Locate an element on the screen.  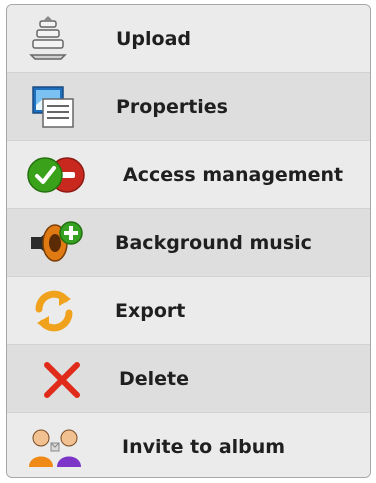
access-toggle-icon is located at coordinates (57, 175).